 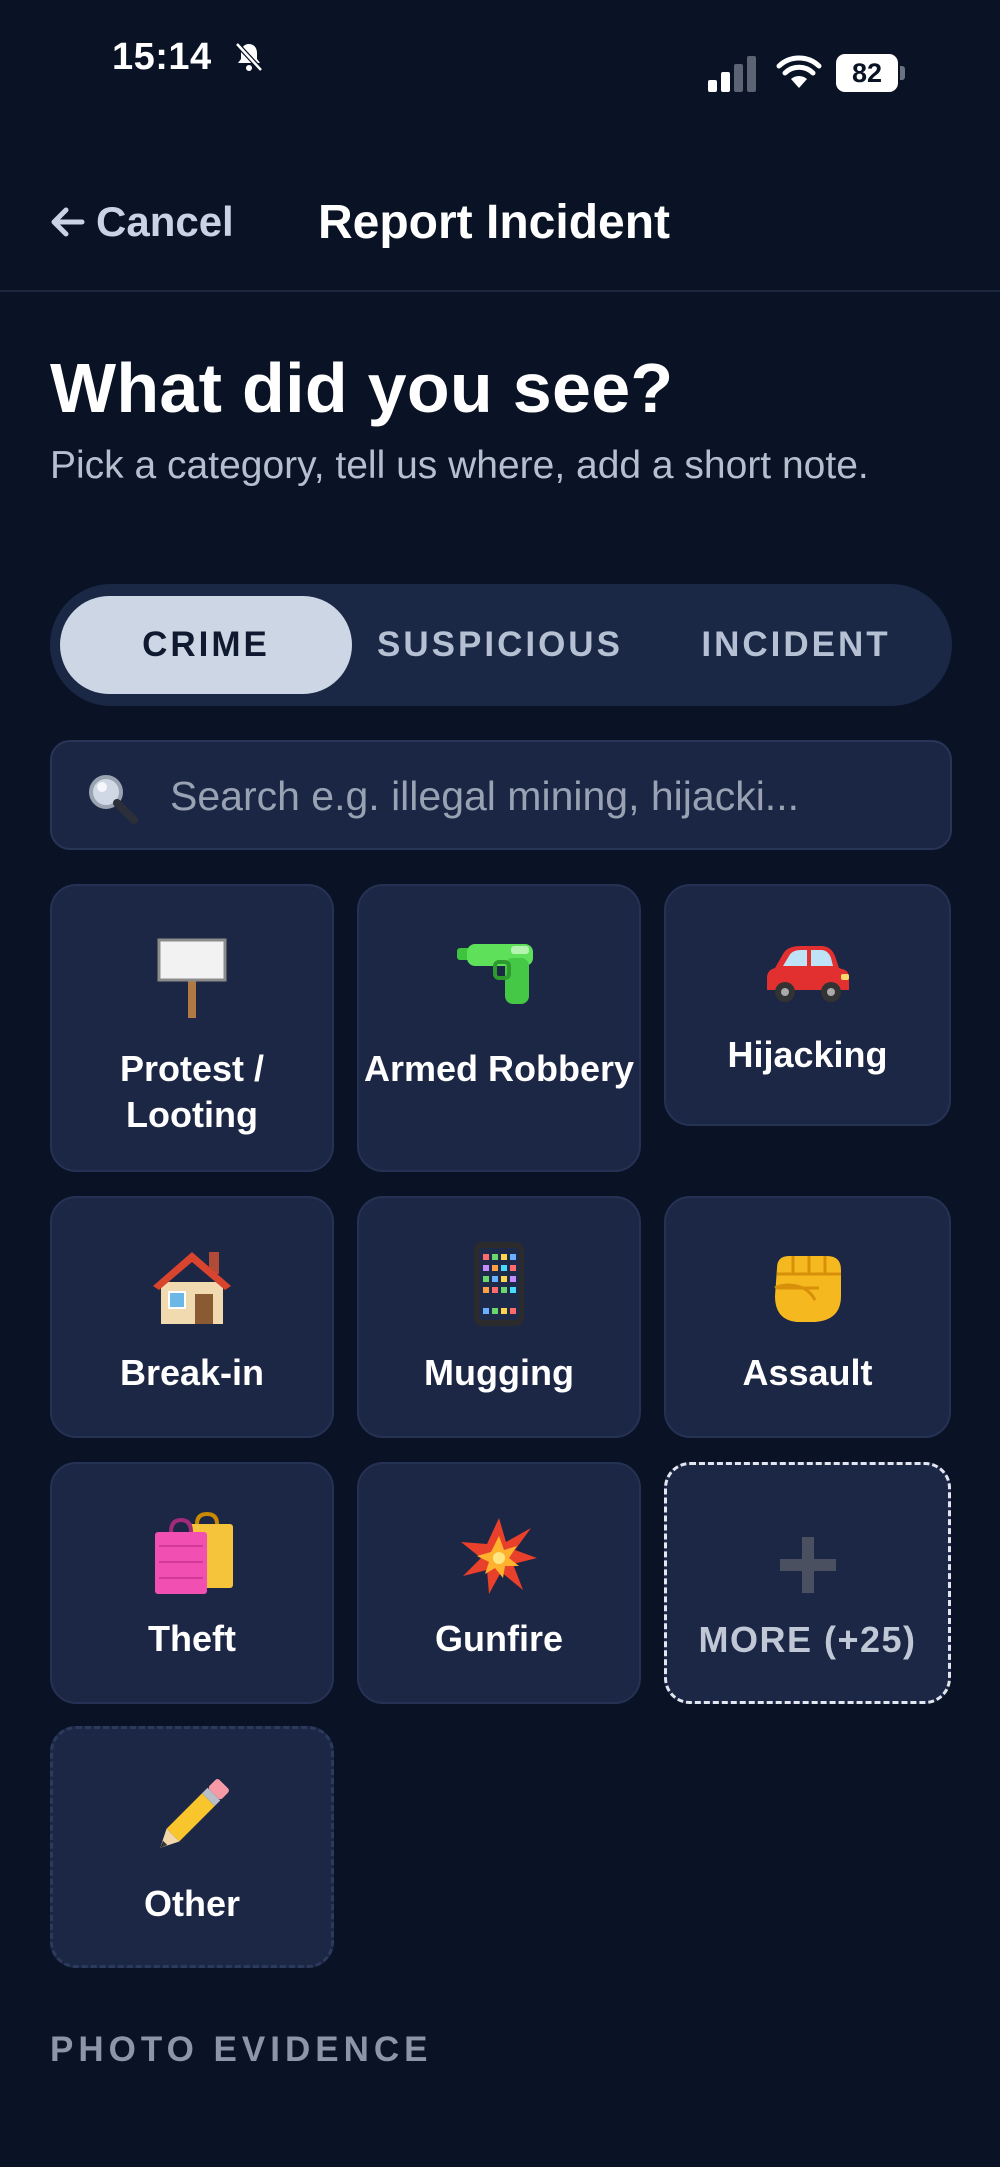 What do you see at coordinates (192, 1288) in the screenshot?
I see `house-icon` at bounding box center [192, 1288].